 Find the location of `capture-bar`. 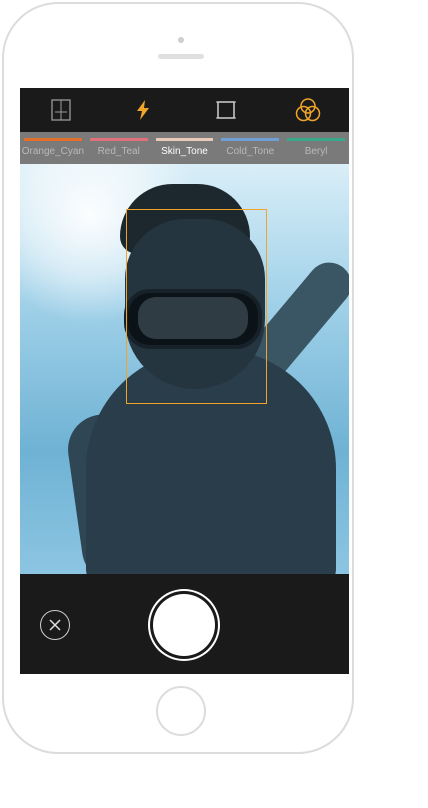

capture-bar is located at coordinates (184, 624).